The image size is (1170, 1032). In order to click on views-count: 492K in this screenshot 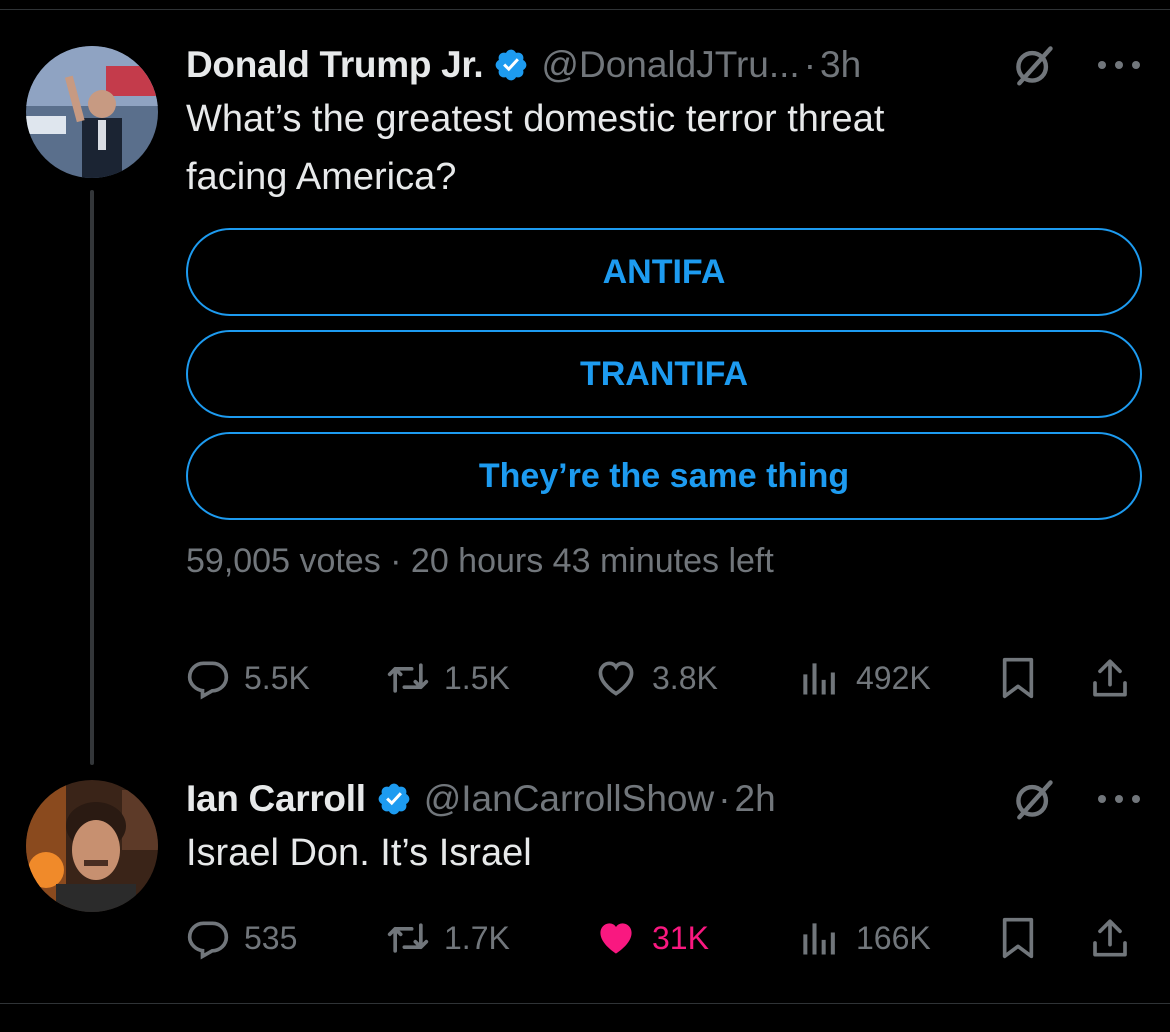, I will do `click(893, 677)`.